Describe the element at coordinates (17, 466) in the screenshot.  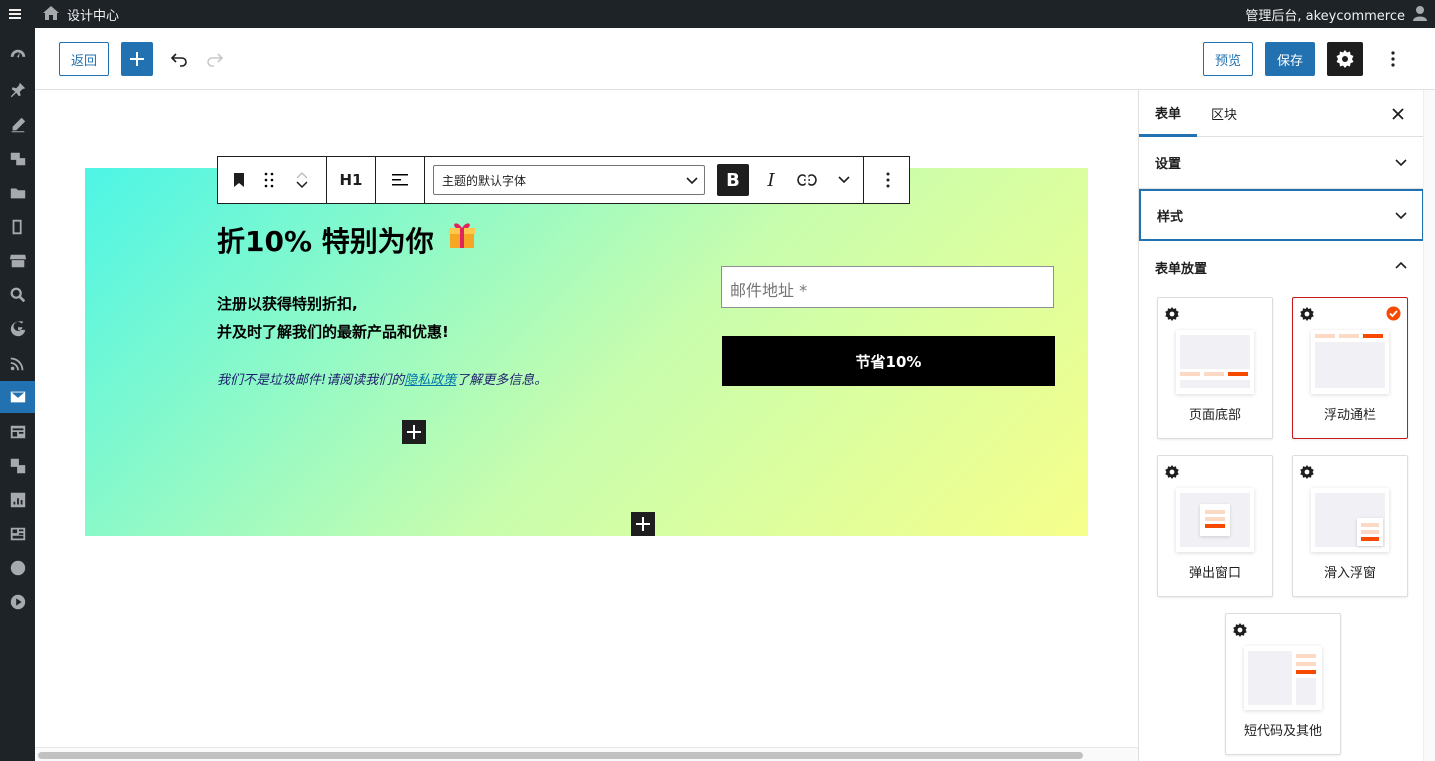
I see `translate-icon` at that location.